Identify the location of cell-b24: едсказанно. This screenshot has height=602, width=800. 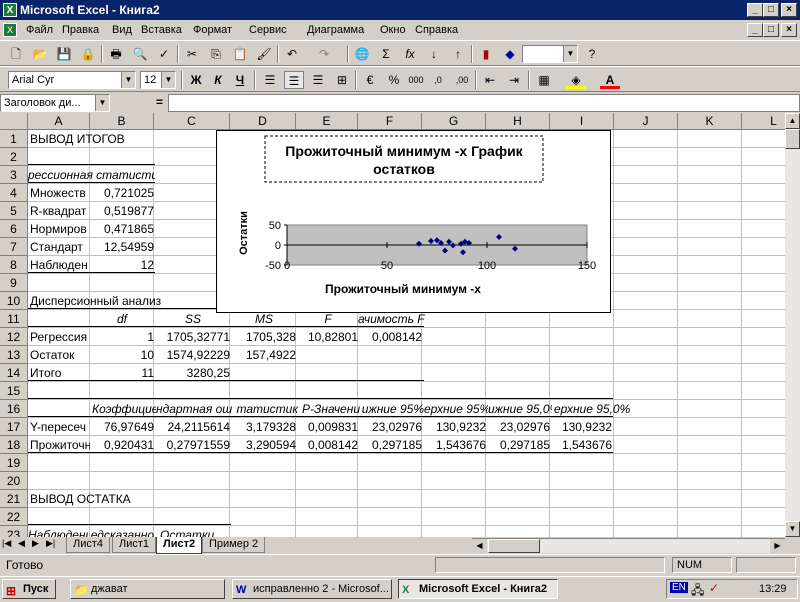
(122, 531).